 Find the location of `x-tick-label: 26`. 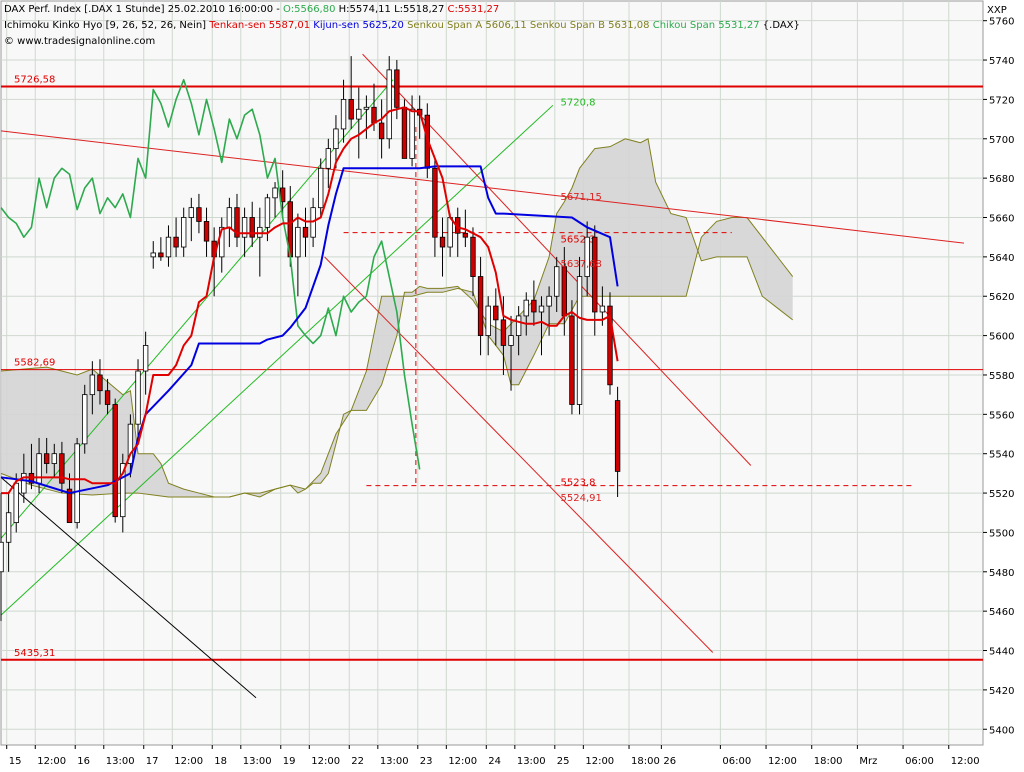

x-tick-label: 26 is located at coordinates (669, 761).